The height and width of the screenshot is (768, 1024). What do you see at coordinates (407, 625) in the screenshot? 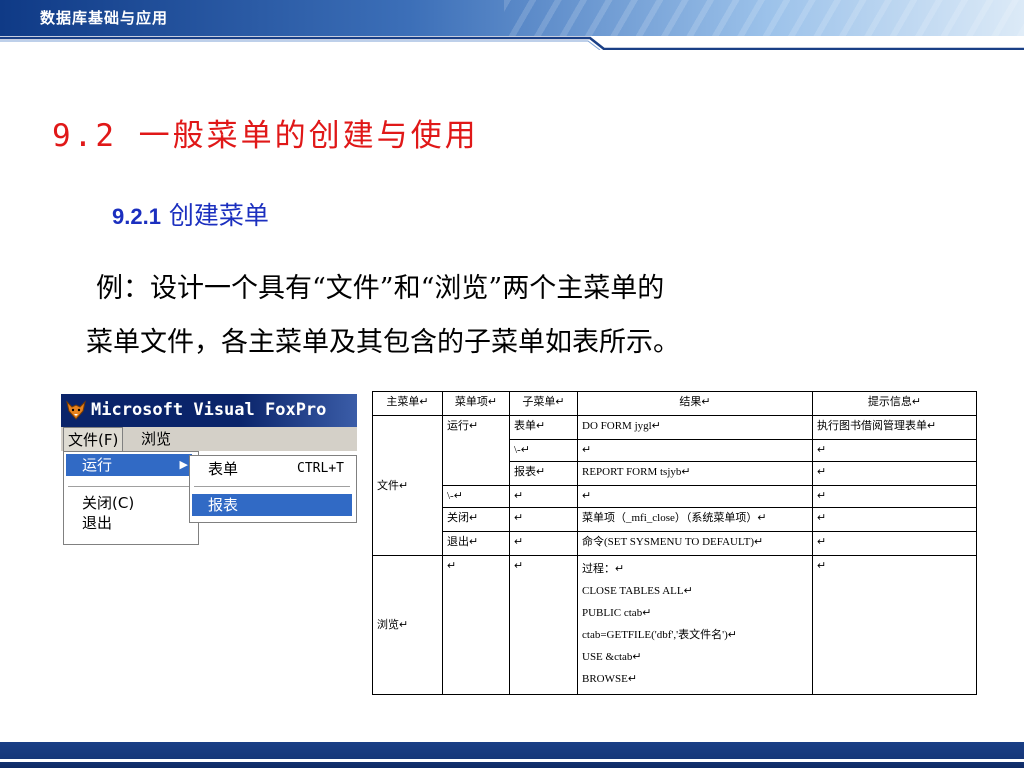
I see `cell-main-browse: 浏览↵` at bounding box center [407, 625].